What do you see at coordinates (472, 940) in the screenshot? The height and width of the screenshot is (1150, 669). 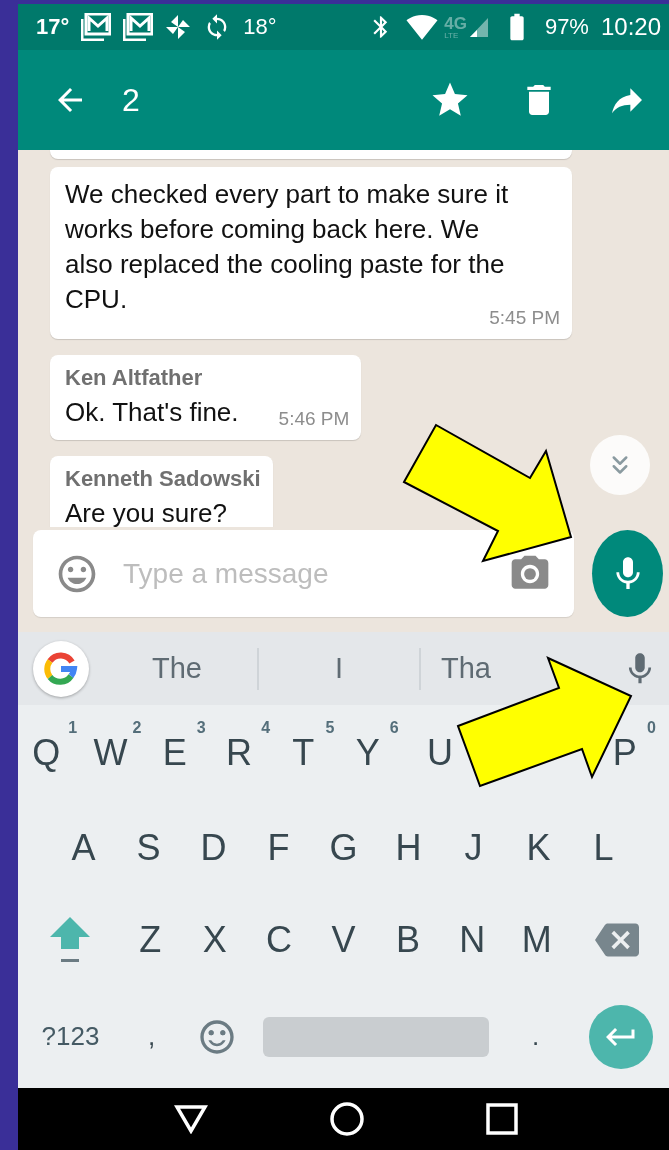 I see `keyboard-key: N` at bounding box center [472, 940].